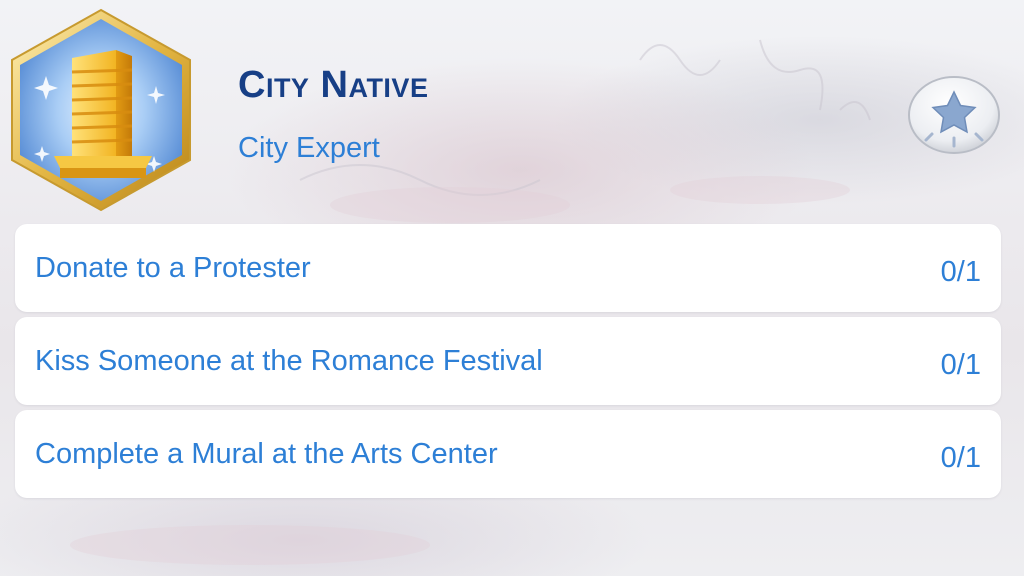 Image resolution: width=1024 pixels, height=576 pixels. Describe the element at coordinates (101, 110) in the screenshot. I see `skyscraper-icon` at that location.